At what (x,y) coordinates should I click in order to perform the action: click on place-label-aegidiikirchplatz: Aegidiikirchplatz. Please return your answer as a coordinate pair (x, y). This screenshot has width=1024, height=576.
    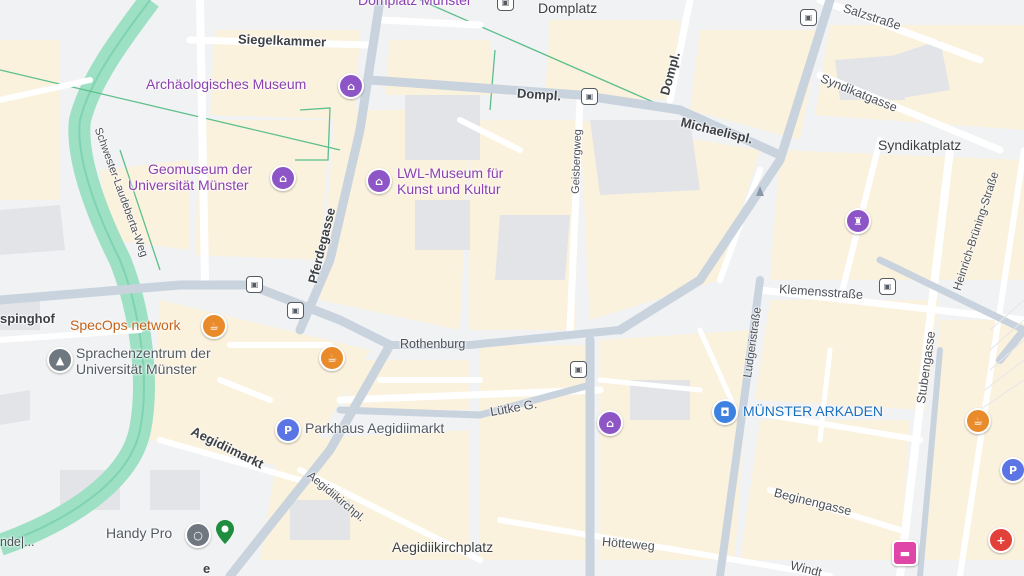
    Looking at the image, I should click on (443, 547).